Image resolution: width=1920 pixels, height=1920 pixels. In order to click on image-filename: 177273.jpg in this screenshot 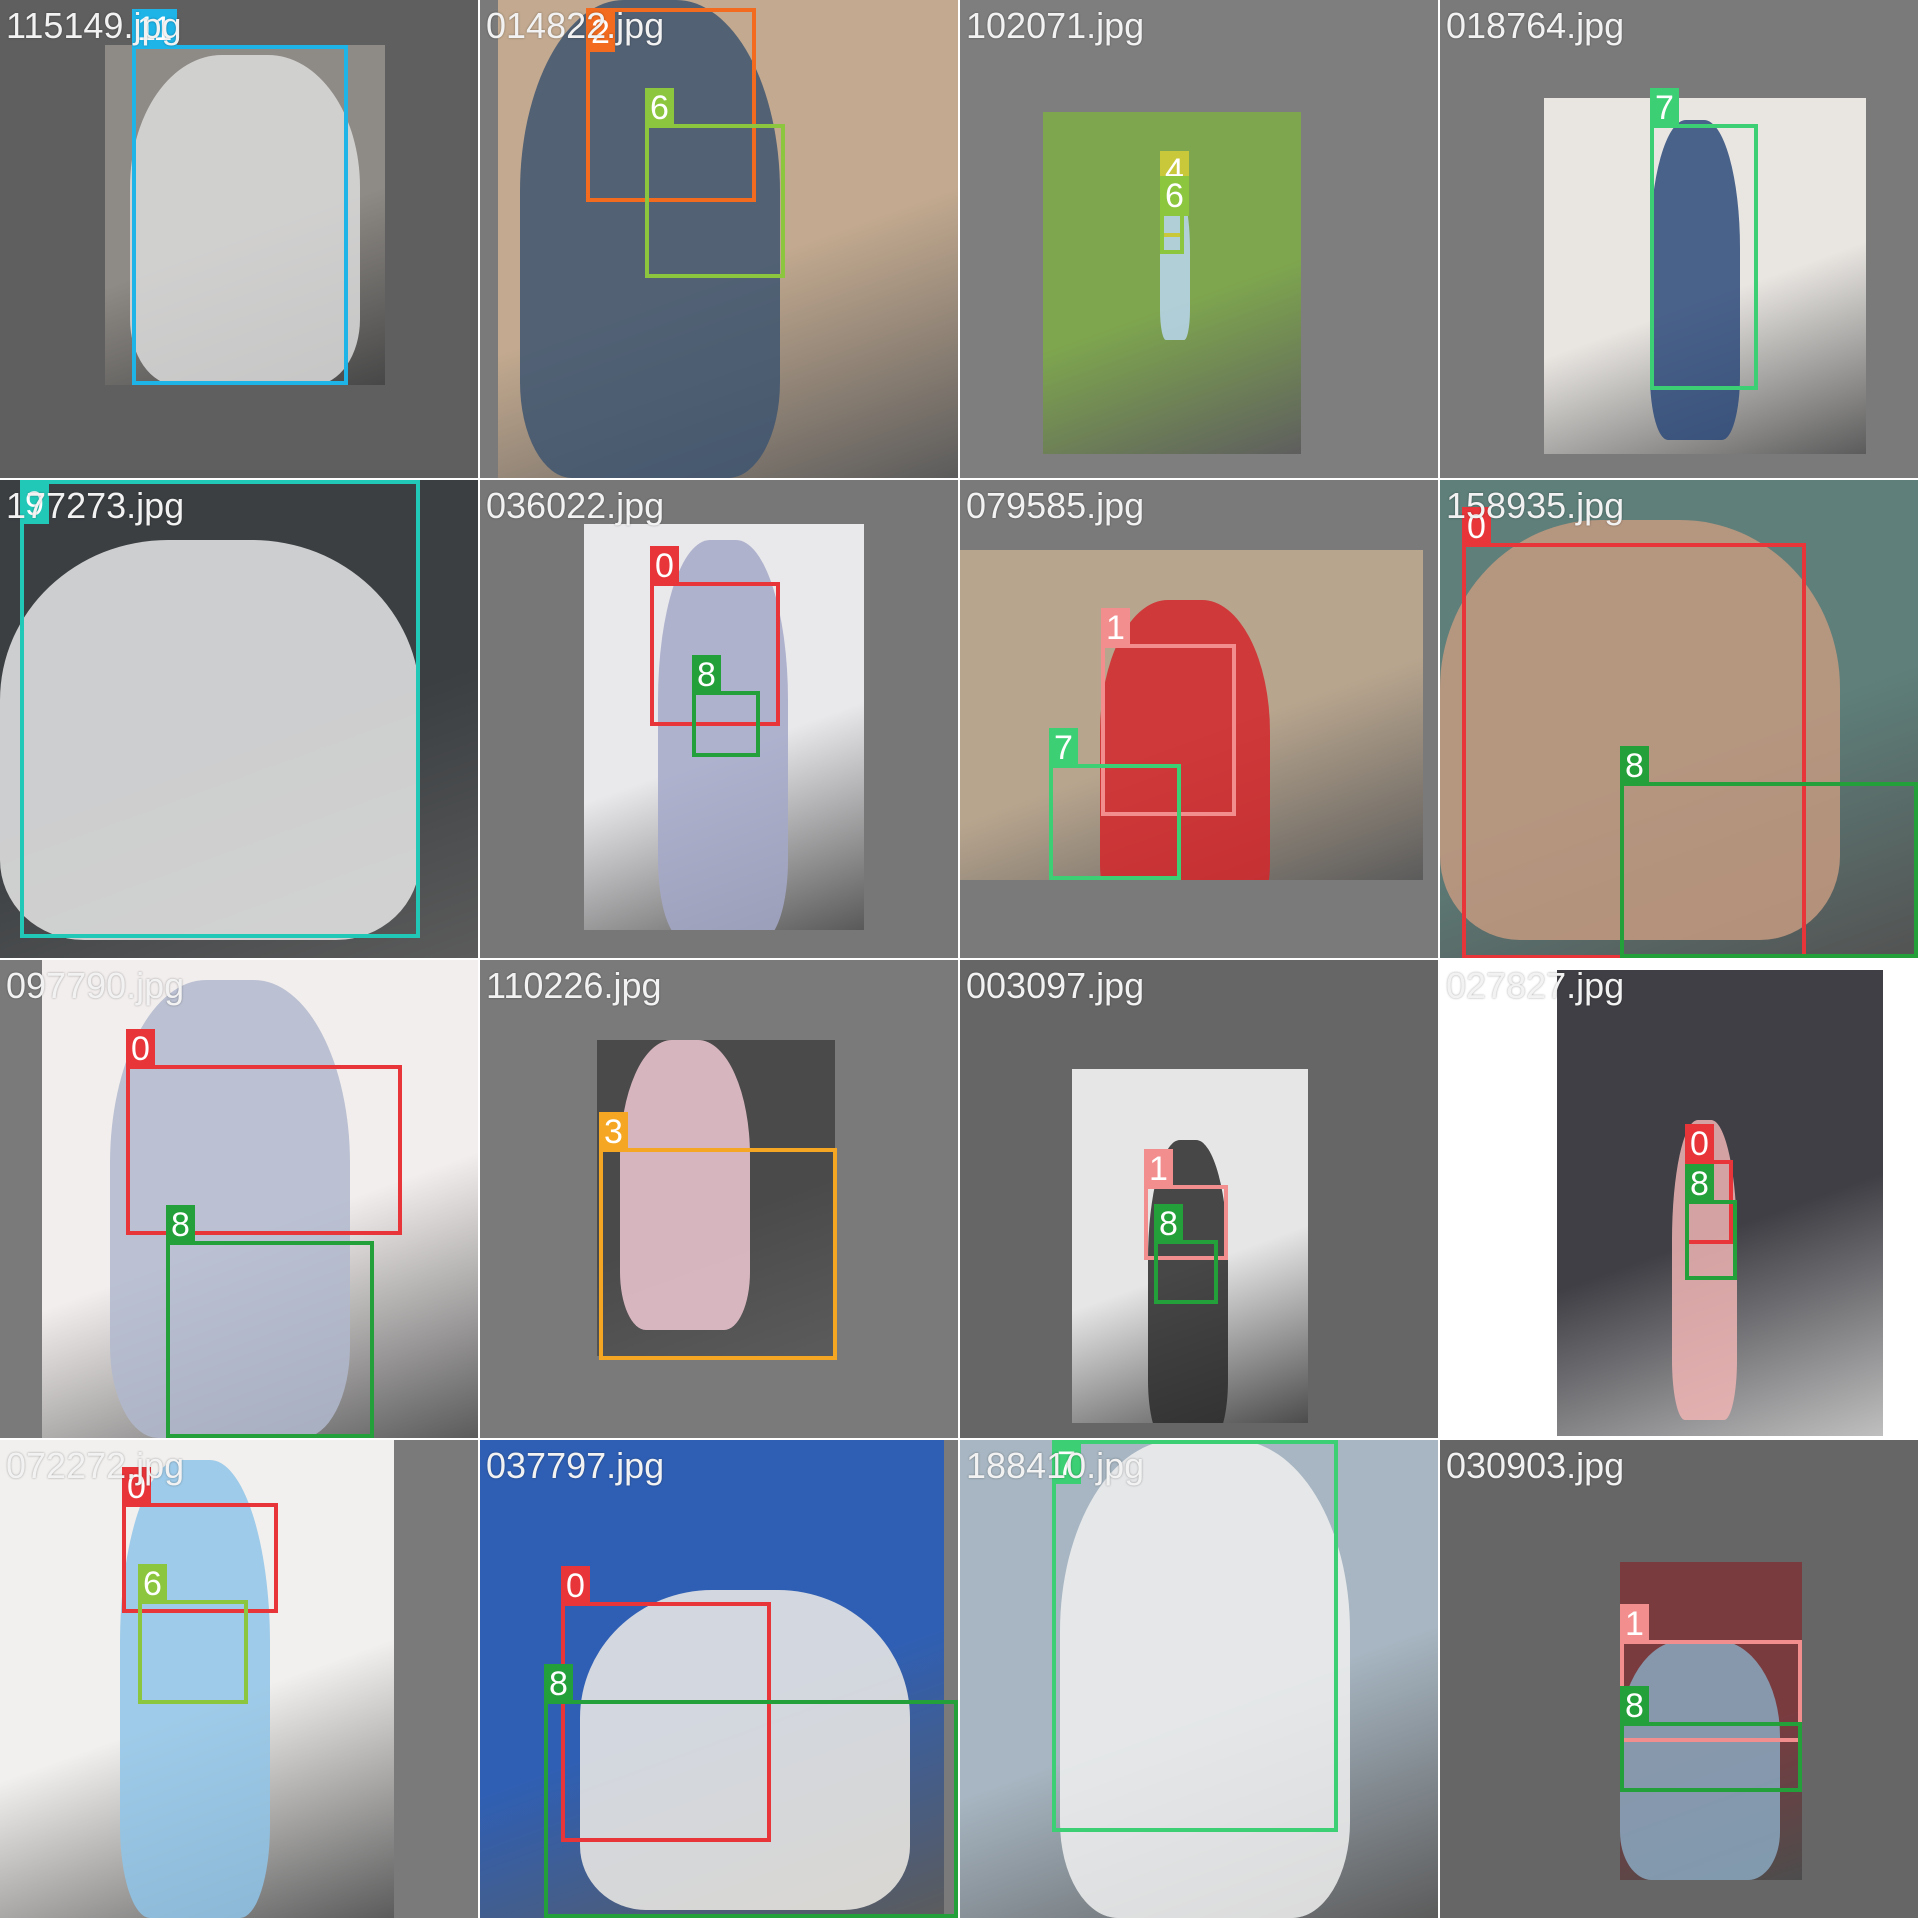, I will do `click(95, 505)`.